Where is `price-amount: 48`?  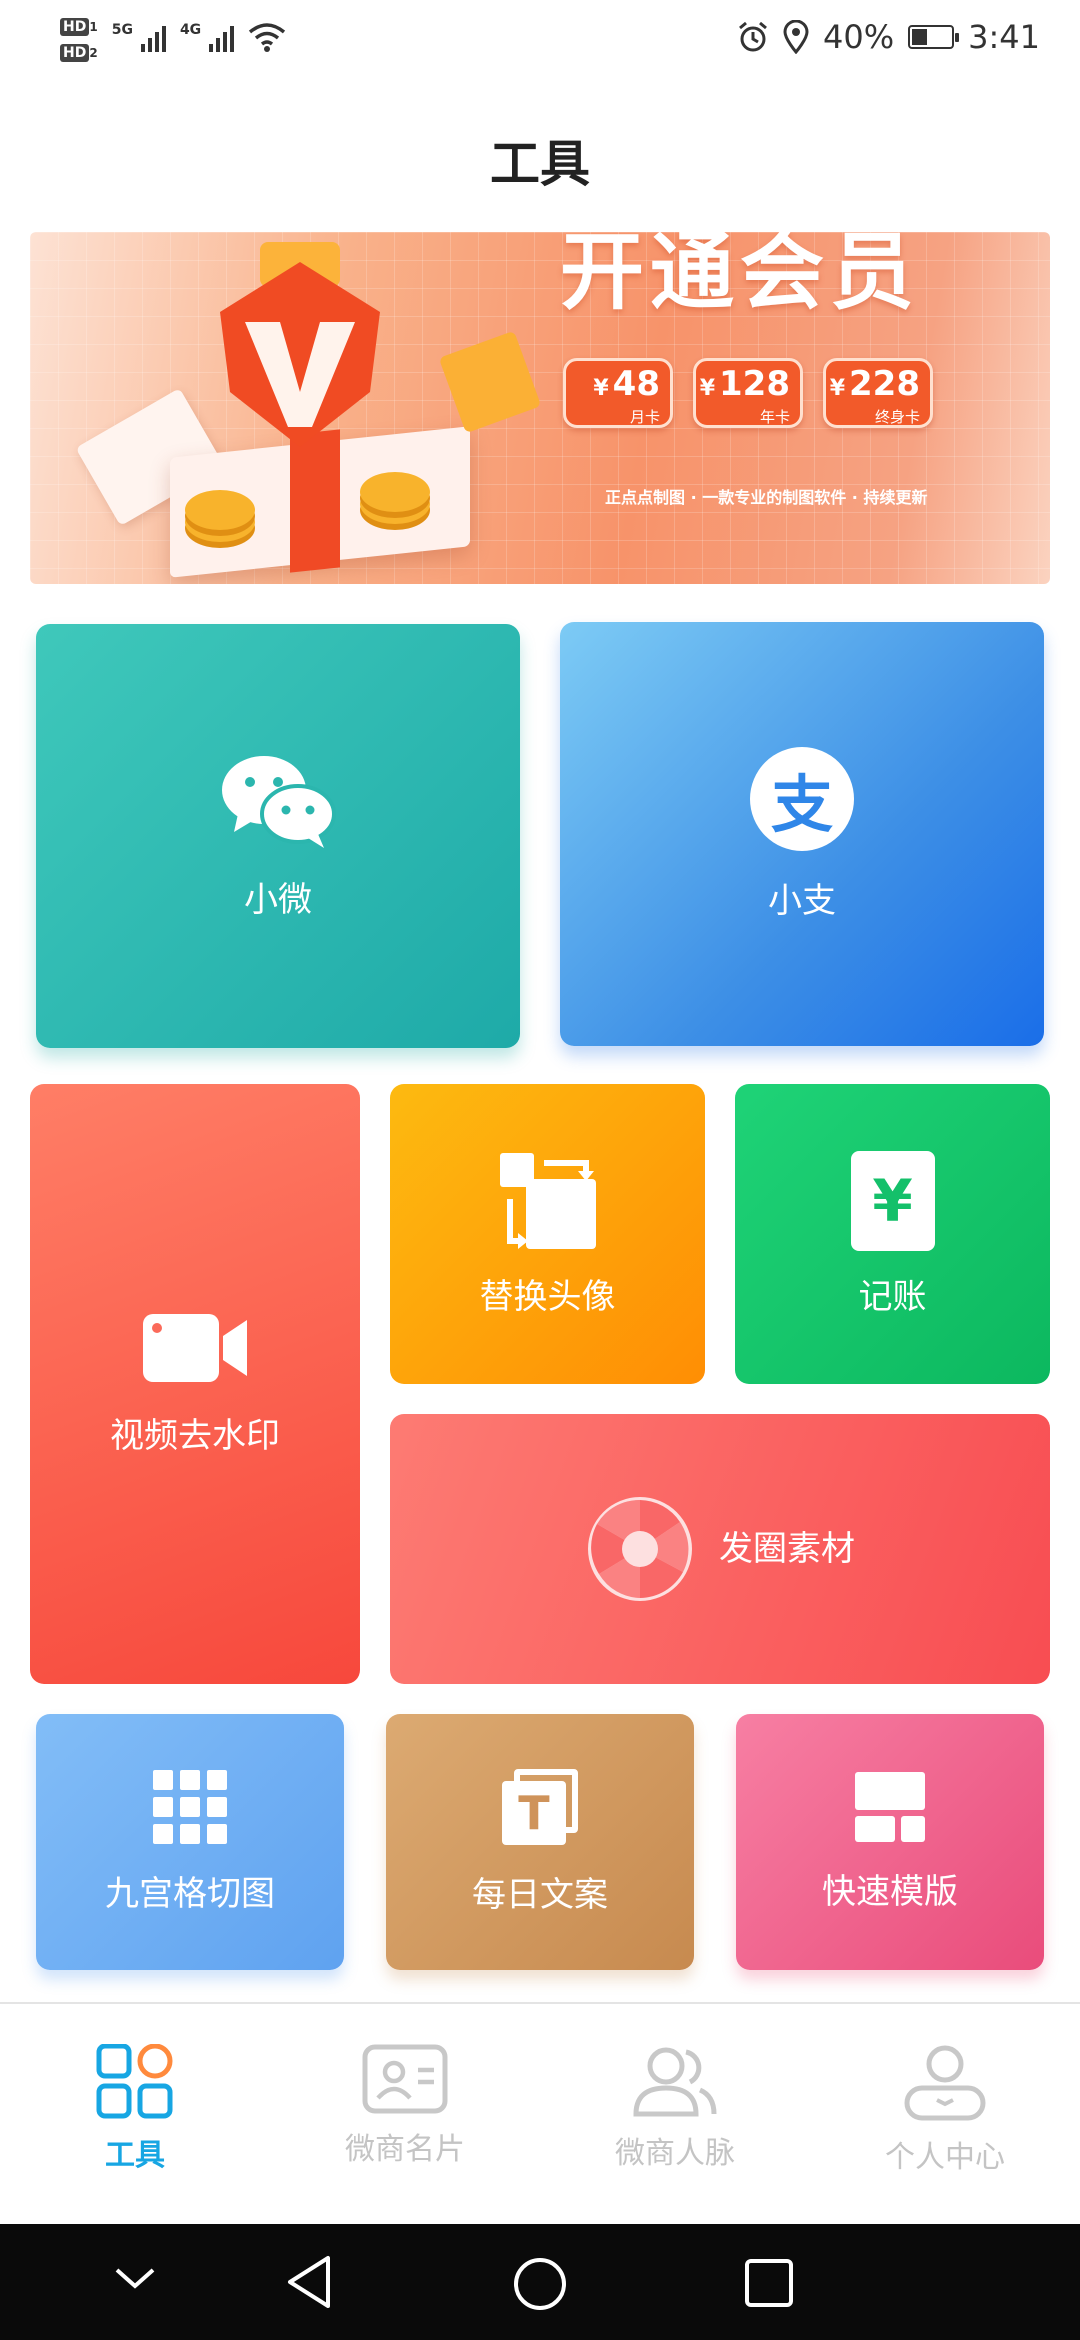 price-amount: 48 is located at coordinates (636, 384).